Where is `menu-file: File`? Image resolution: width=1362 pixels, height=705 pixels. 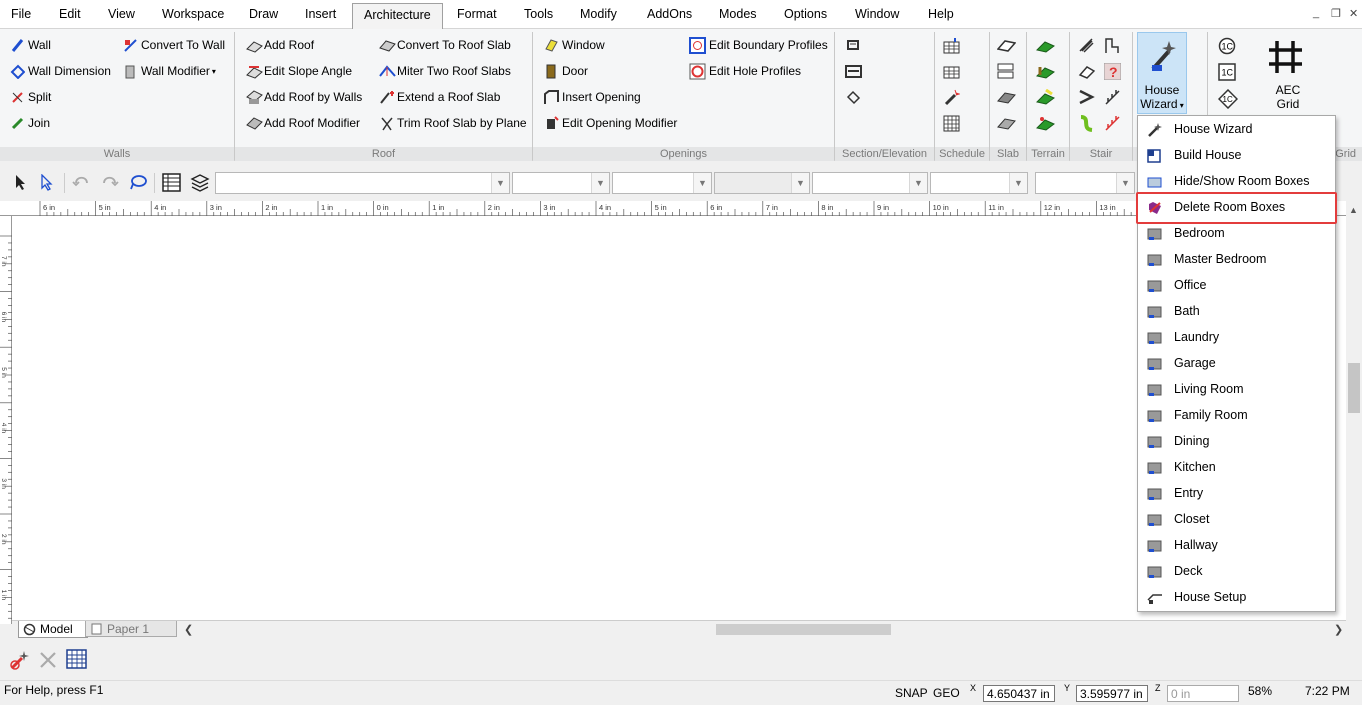
menu-file: File is located at coordinates (21, 14).